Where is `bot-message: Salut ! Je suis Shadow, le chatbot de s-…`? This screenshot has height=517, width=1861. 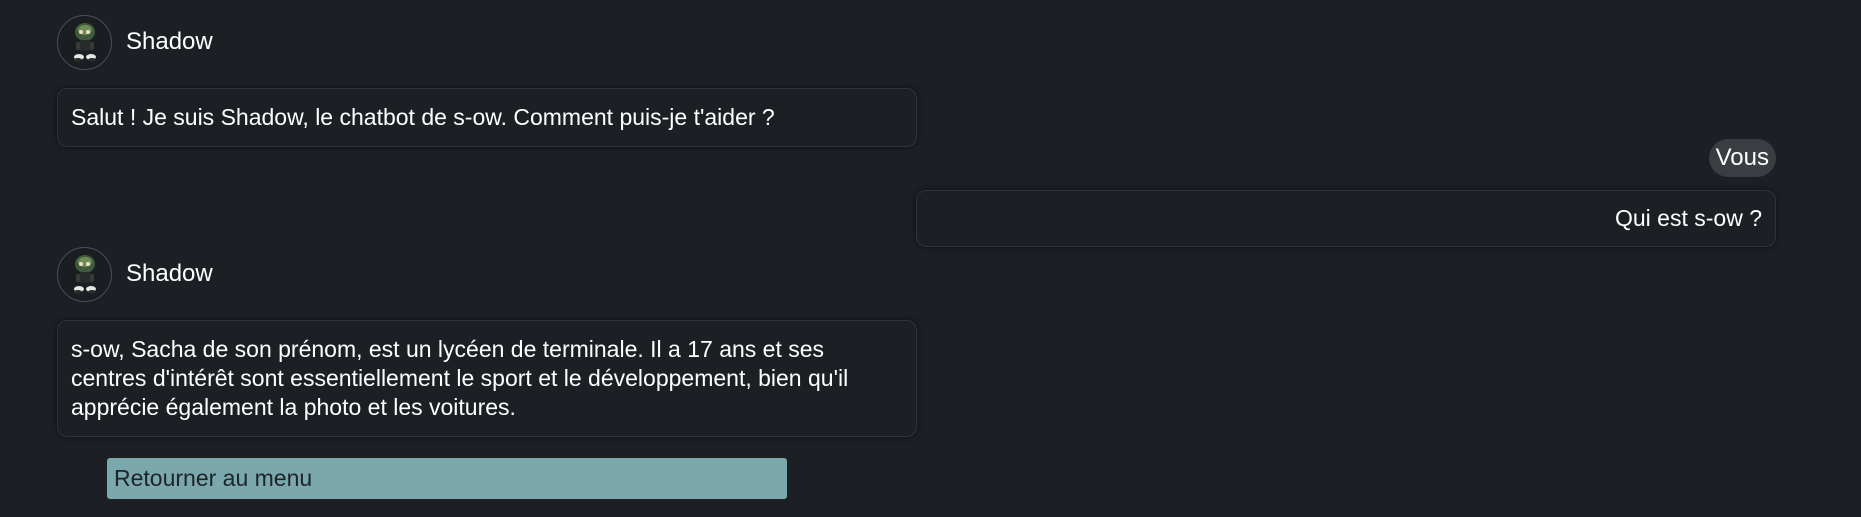
bot-message: Salut ! Je suis Shadow, le chatbot de s-… is located at coordinates (487, 117).